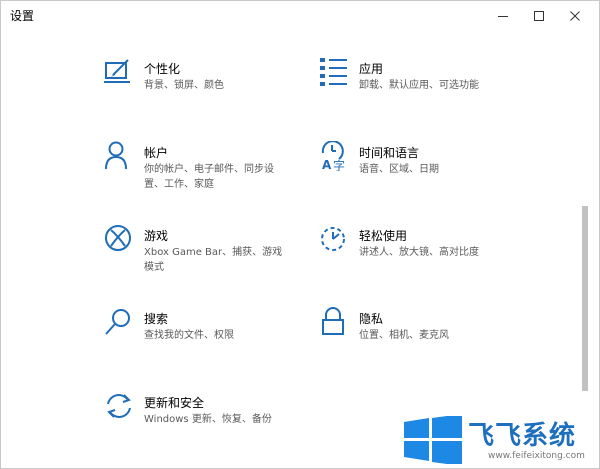 Image resolution: width=600 pixels, height=469 pixels. I want to click on setting-ease-of-access: 轻松使用 讲述人、放大镜、高对比度, so click(434, 254).